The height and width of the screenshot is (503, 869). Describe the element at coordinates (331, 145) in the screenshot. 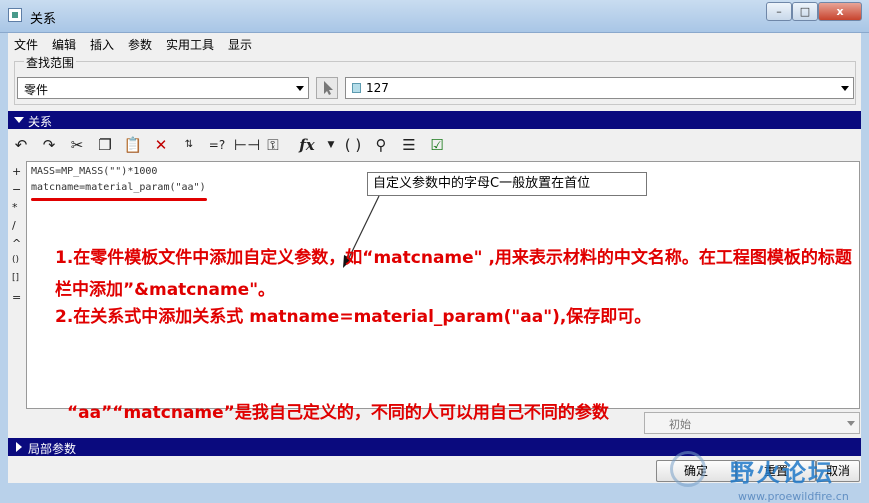

I see `function-dropdown-icon: ▼` at that location.